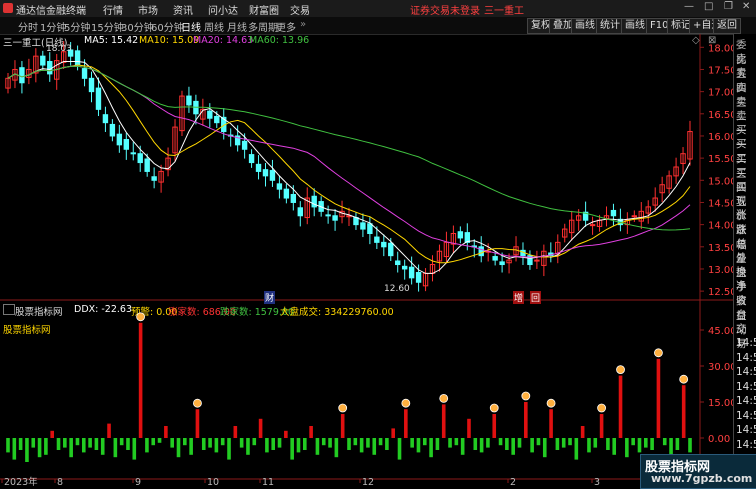  Describe the element at coordinates (237, 26) in the screenshot. I see `period-tab: 月线` at that location.